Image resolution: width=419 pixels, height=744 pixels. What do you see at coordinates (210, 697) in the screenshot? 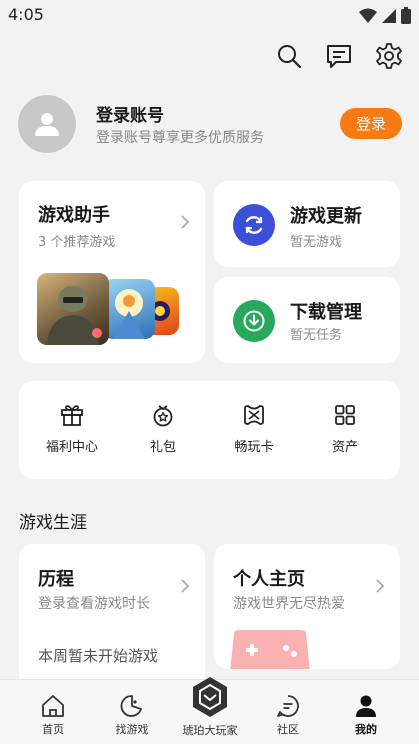
I see `amber-logo-icon` at bounding box center [210, 697].